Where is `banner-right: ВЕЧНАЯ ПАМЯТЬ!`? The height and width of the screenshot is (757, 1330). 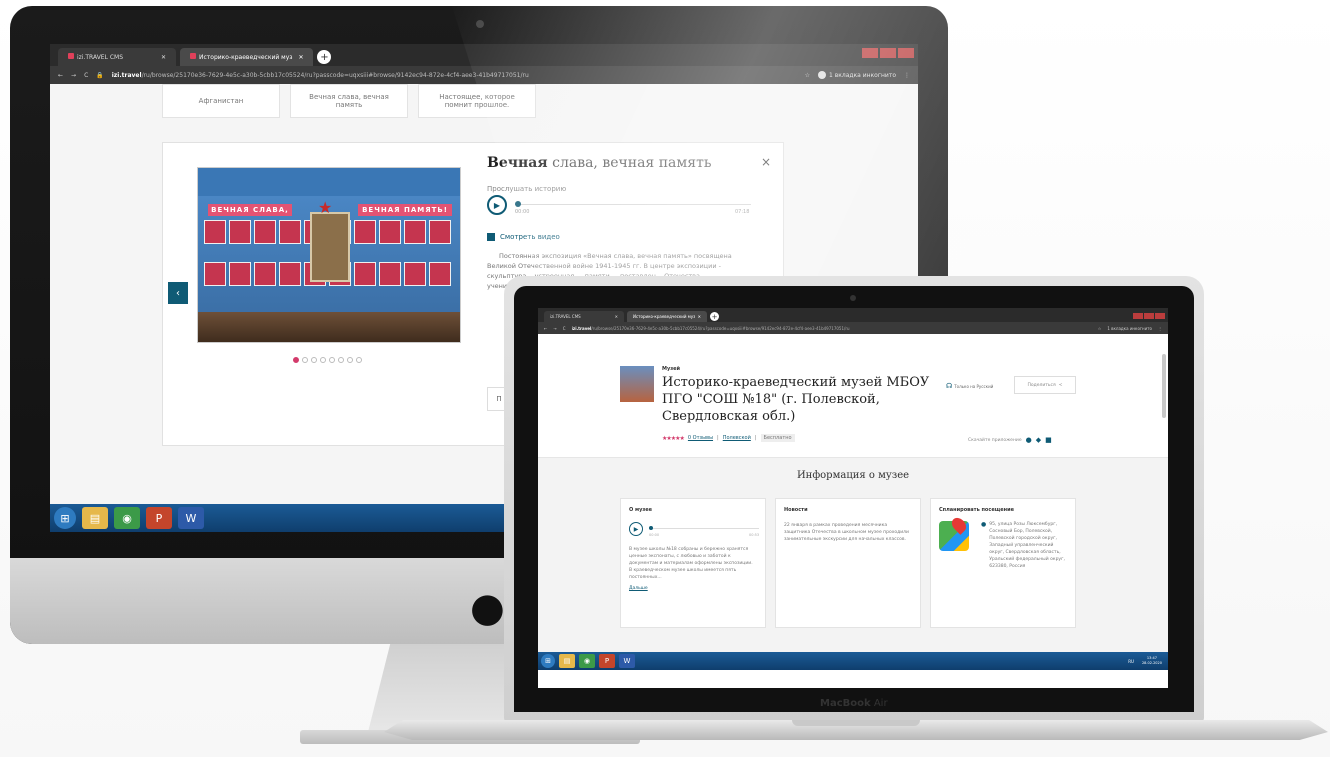 banner-right: ВЕЧНАЯ ПАМЯТЬ! is located at coordinates (405, 210).